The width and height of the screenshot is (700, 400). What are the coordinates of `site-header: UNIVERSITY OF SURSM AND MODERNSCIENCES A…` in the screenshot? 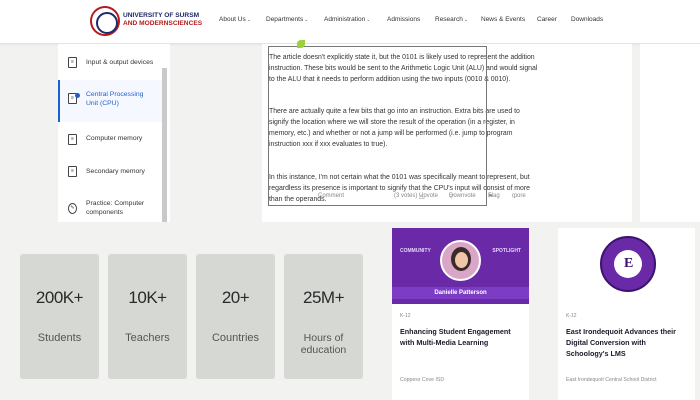 It's located at (350, 22).